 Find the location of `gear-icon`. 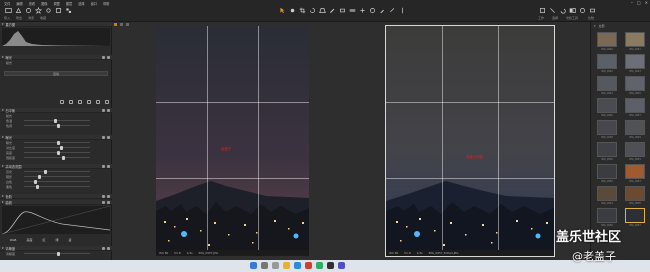

gear-icon is located at coordinates (48, 10).